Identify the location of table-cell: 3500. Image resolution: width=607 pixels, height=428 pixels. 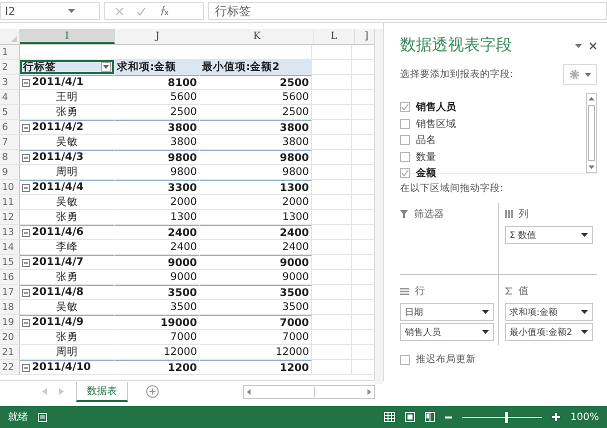
(256, 292).